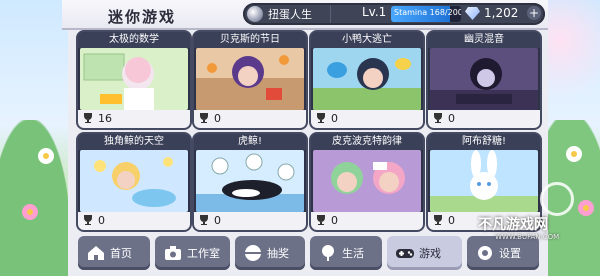 Image resolution: width=600 pixels, height=276 pixels. What do you see at coordinates (484, 142) in the screenshot?
I see `card-title: 阿布舒糖!` at bounding box center [484, 142].